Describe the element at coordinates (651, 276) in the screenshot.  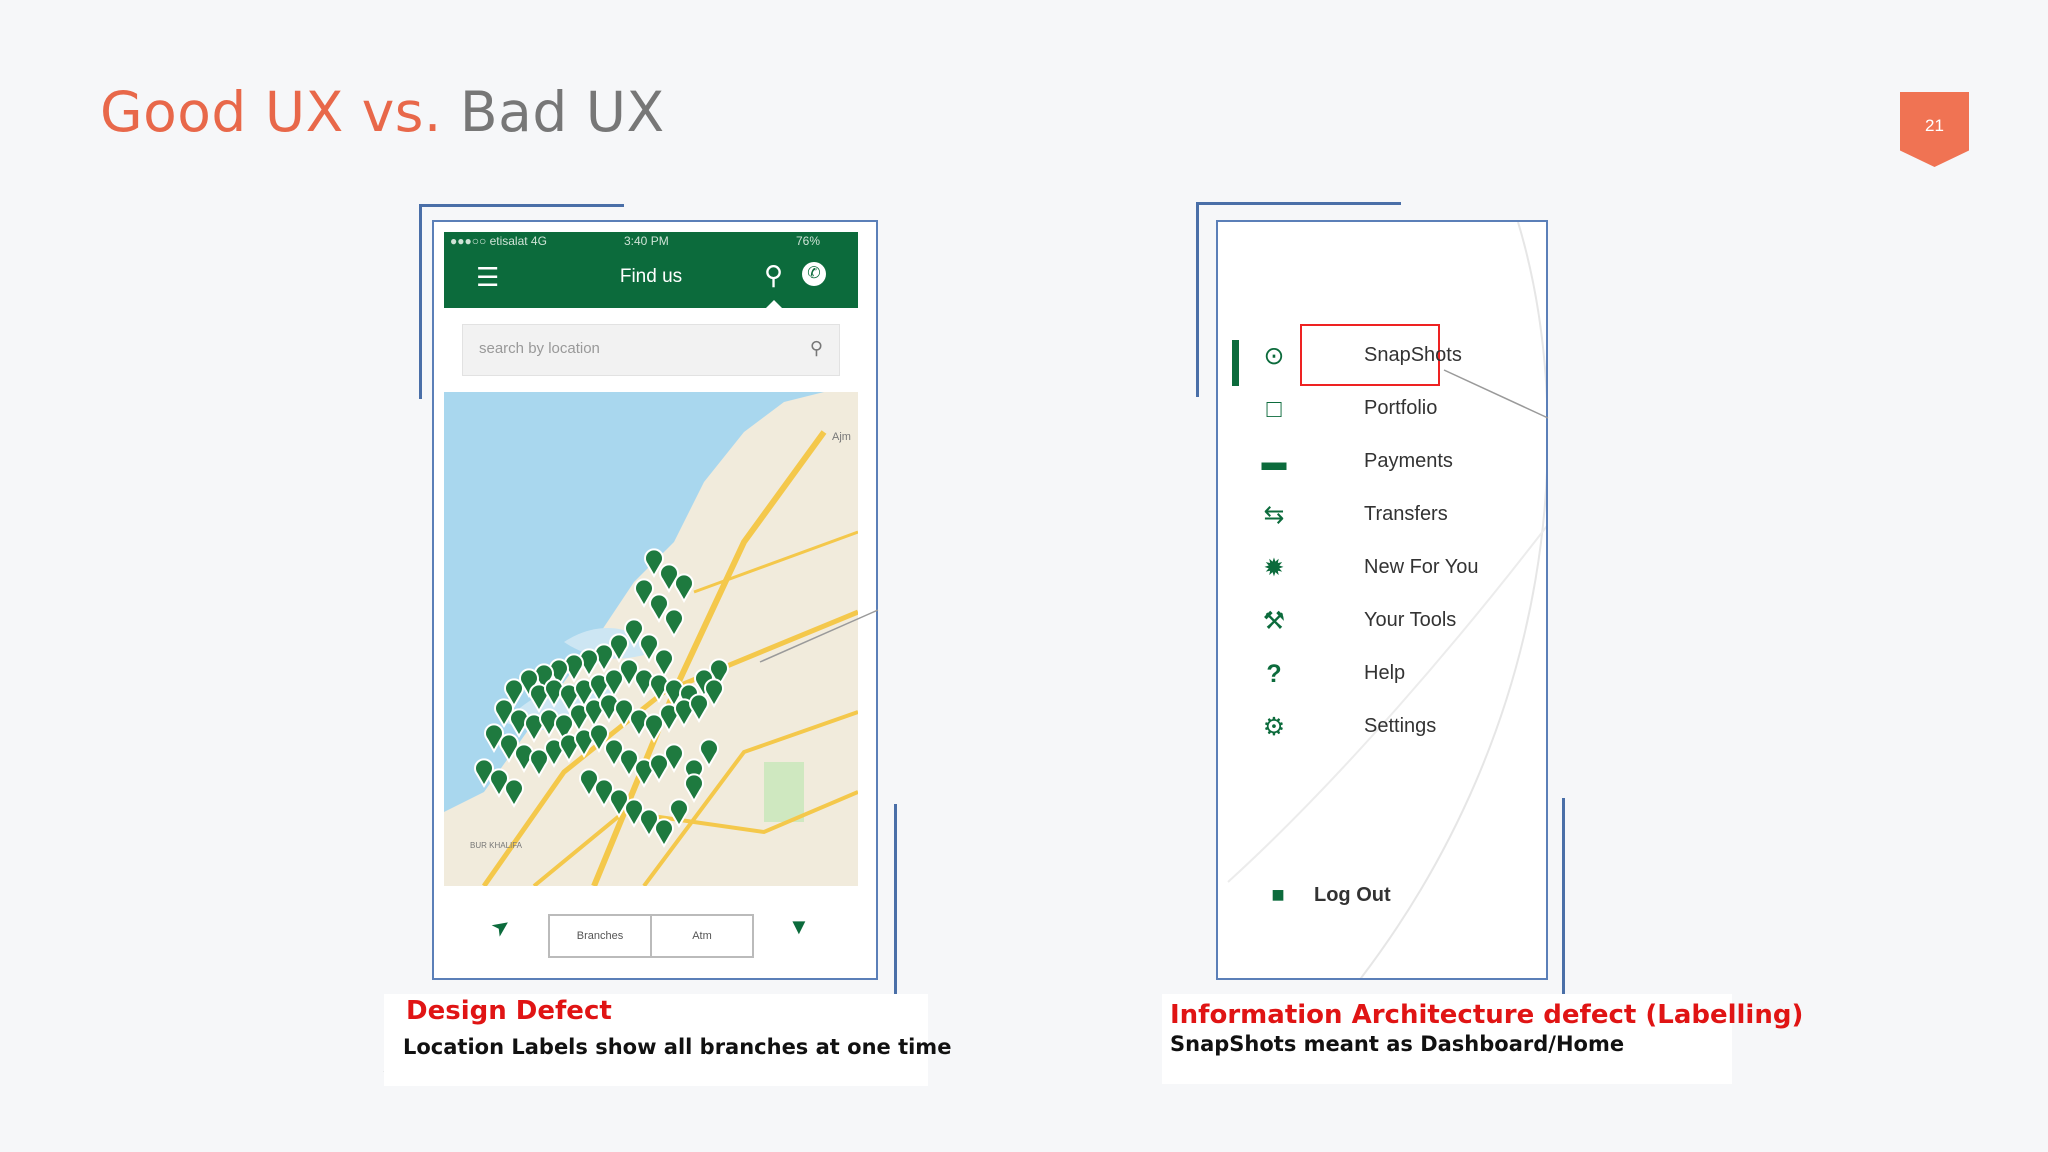
I see `app-bar-title: Find us` at that location.